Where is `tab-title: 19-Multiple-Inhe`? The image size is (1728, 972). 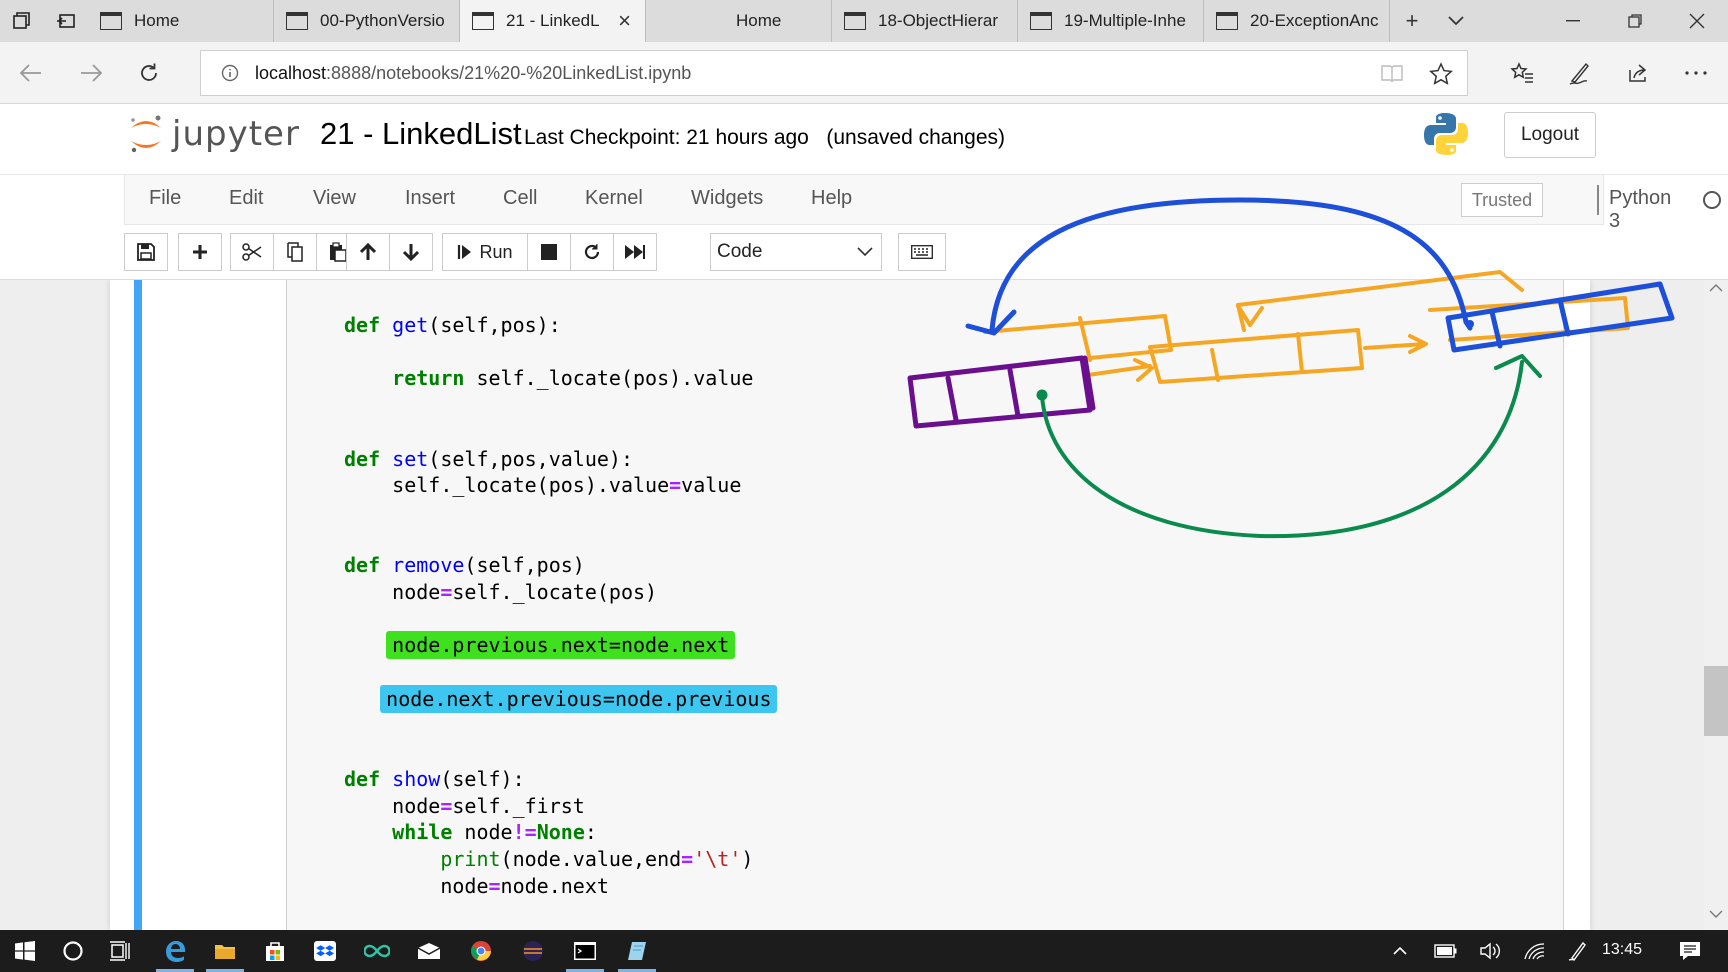 tab-title: 19-Multiple-Inhe is located at coordinates (1125, 20).